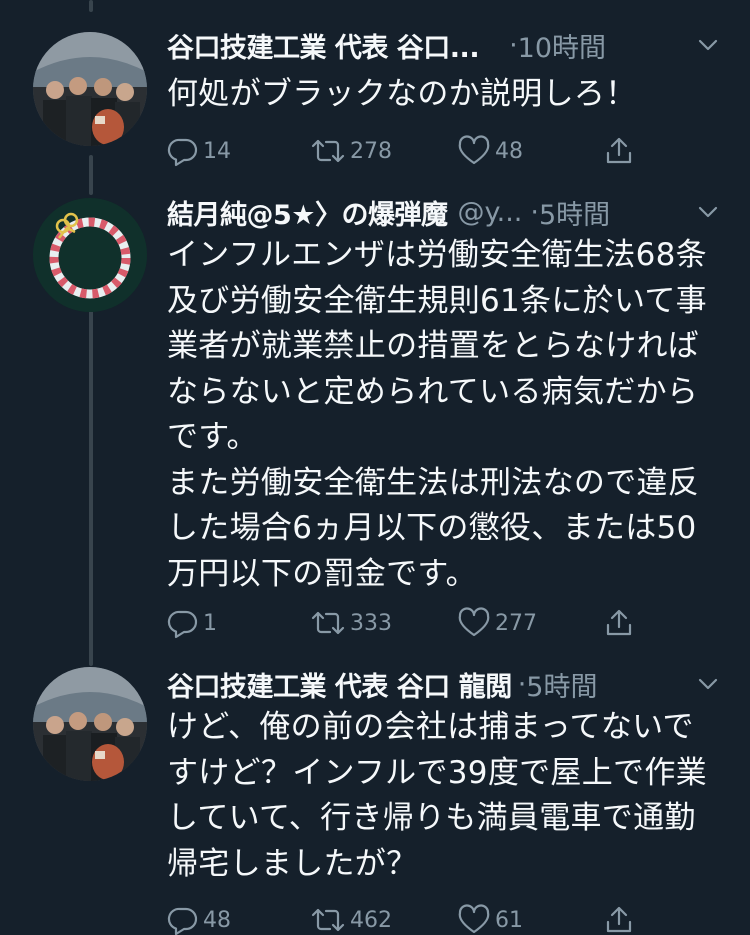 This screenshot has width=750, height=935. What do you see at coordinates (402, 94) in the screenshot?
I see `tweet-text: 何処がブラックなのか説明しろ！` at bounding box center [402, 94].